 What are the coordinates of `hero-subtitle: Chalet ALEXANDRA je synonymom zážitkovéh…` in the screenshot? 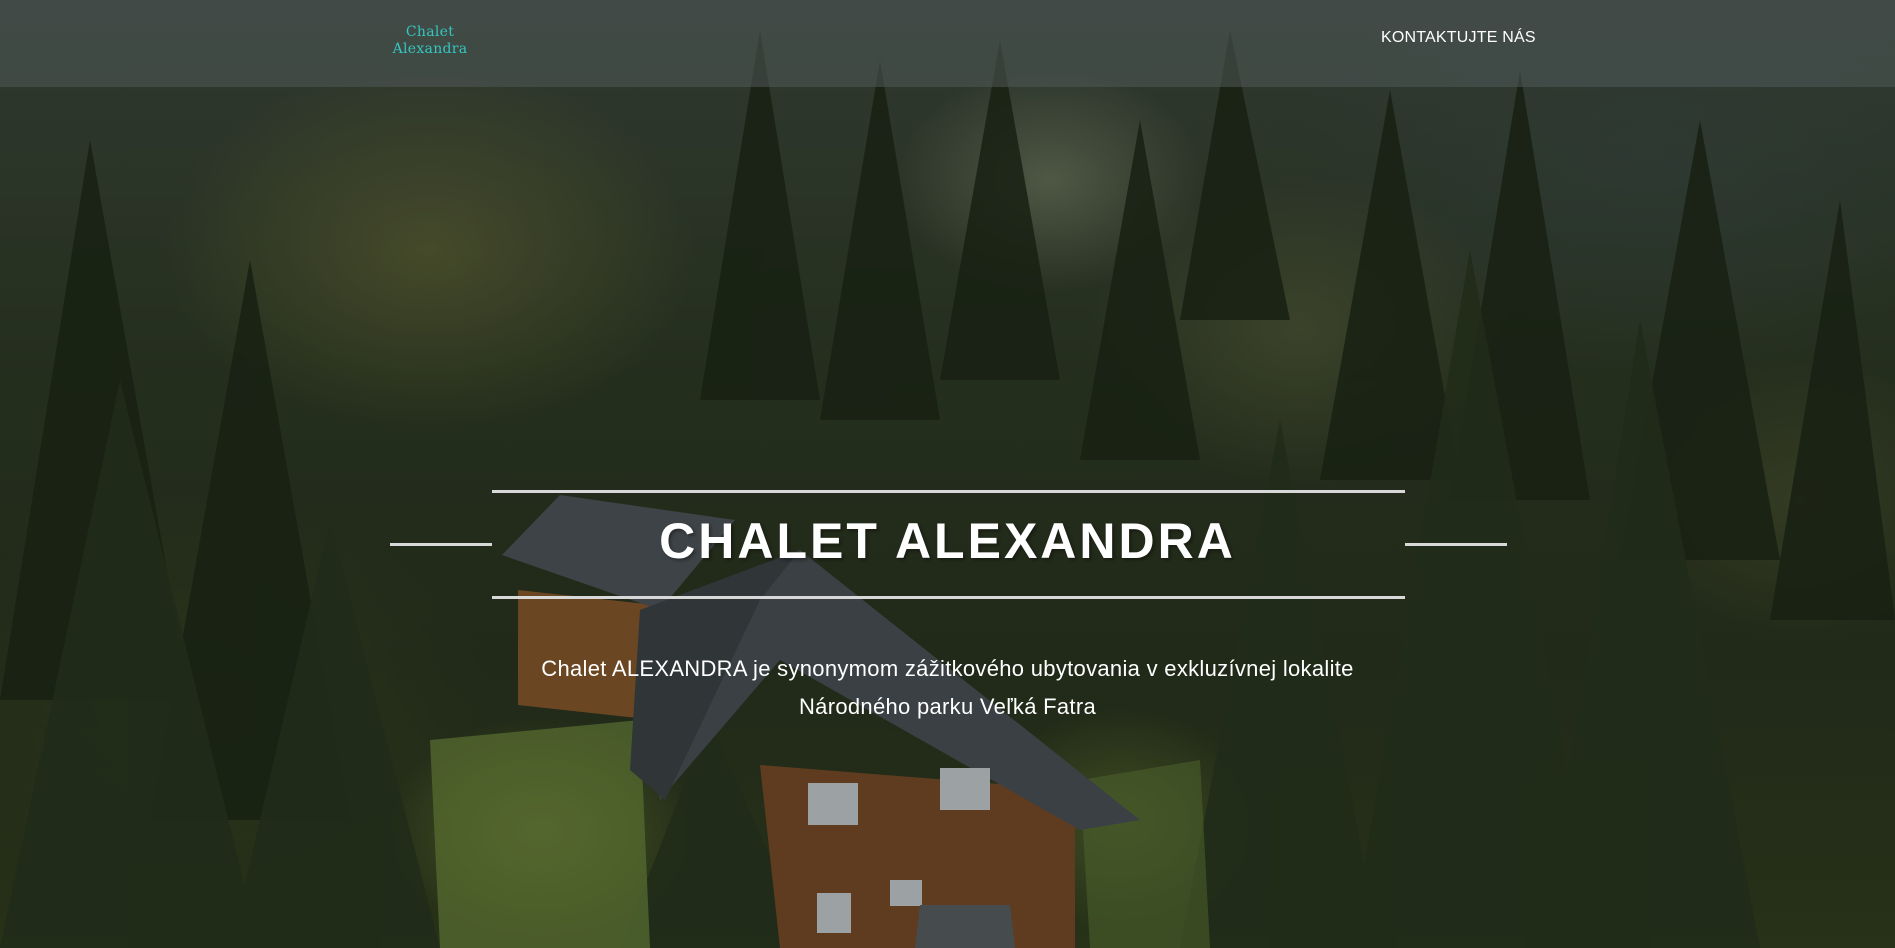 It's located at (947, 688).